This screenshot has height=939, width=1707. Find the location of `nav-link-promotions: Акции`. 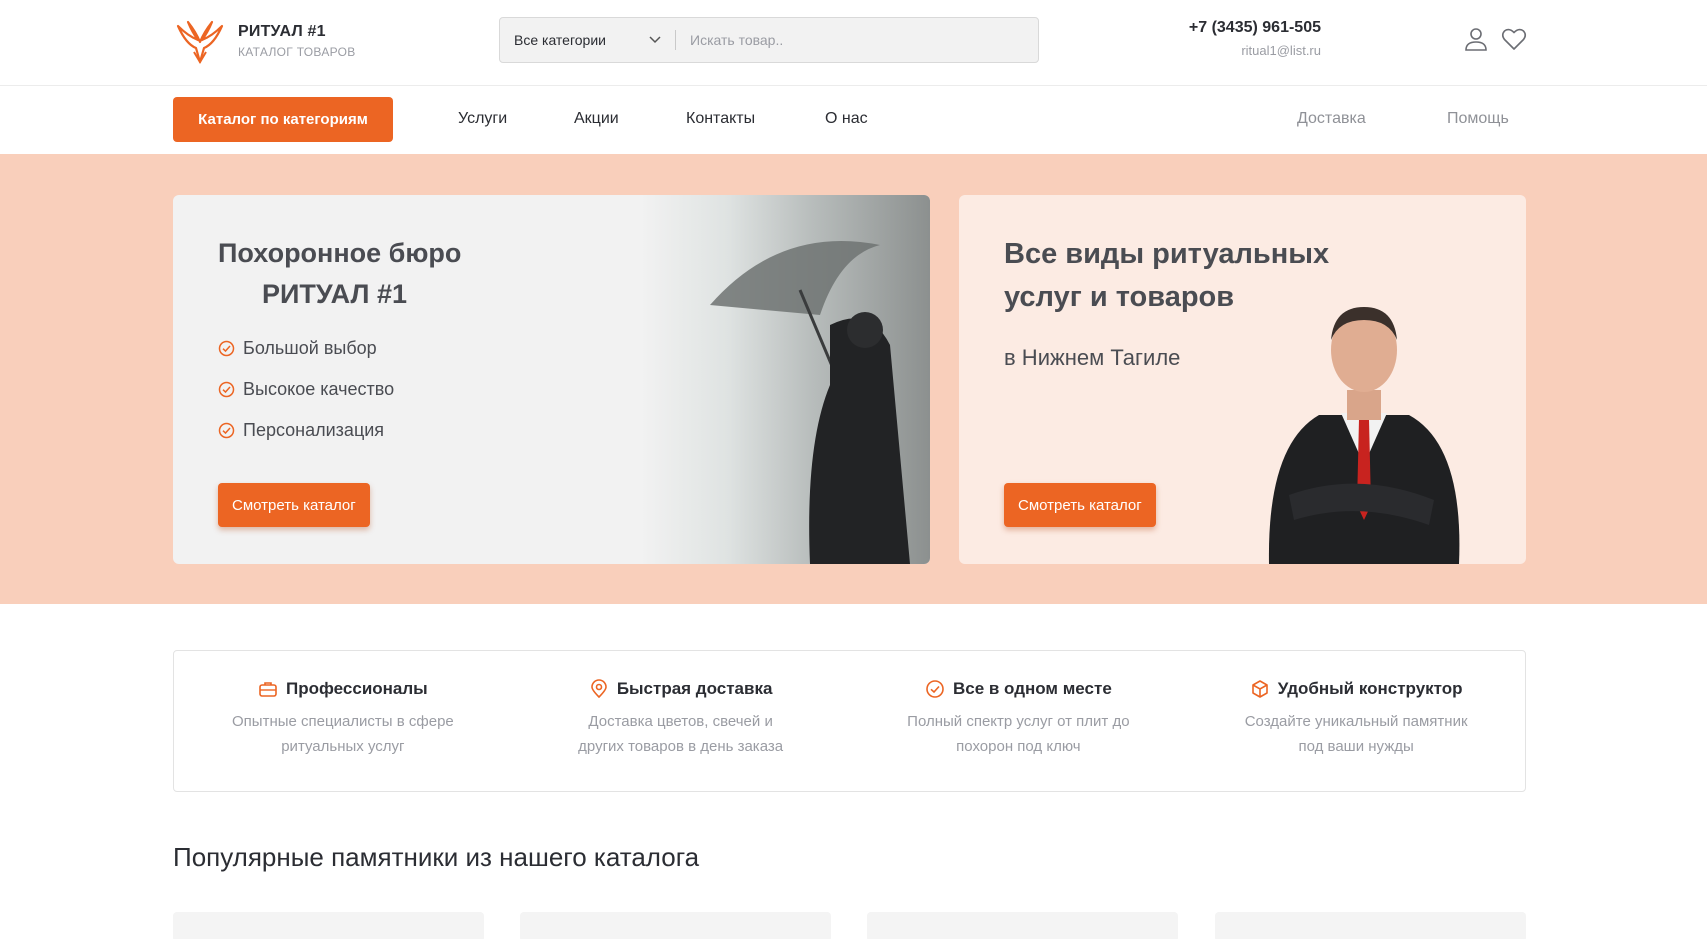

nav-link-promotions: Акции is located at coordinates (596, 119).